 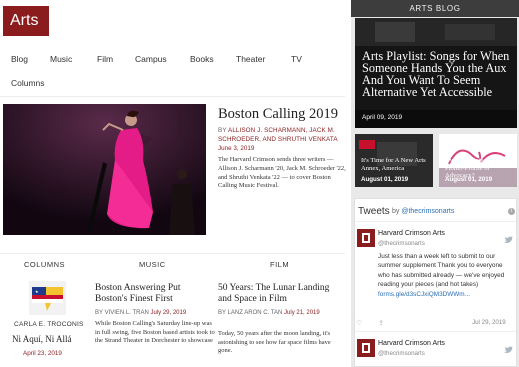 What do you see at coordinates (152, 264) in the screenshot?
I see `section-heading-music: MUSIC` at bounding box center [152, 264].